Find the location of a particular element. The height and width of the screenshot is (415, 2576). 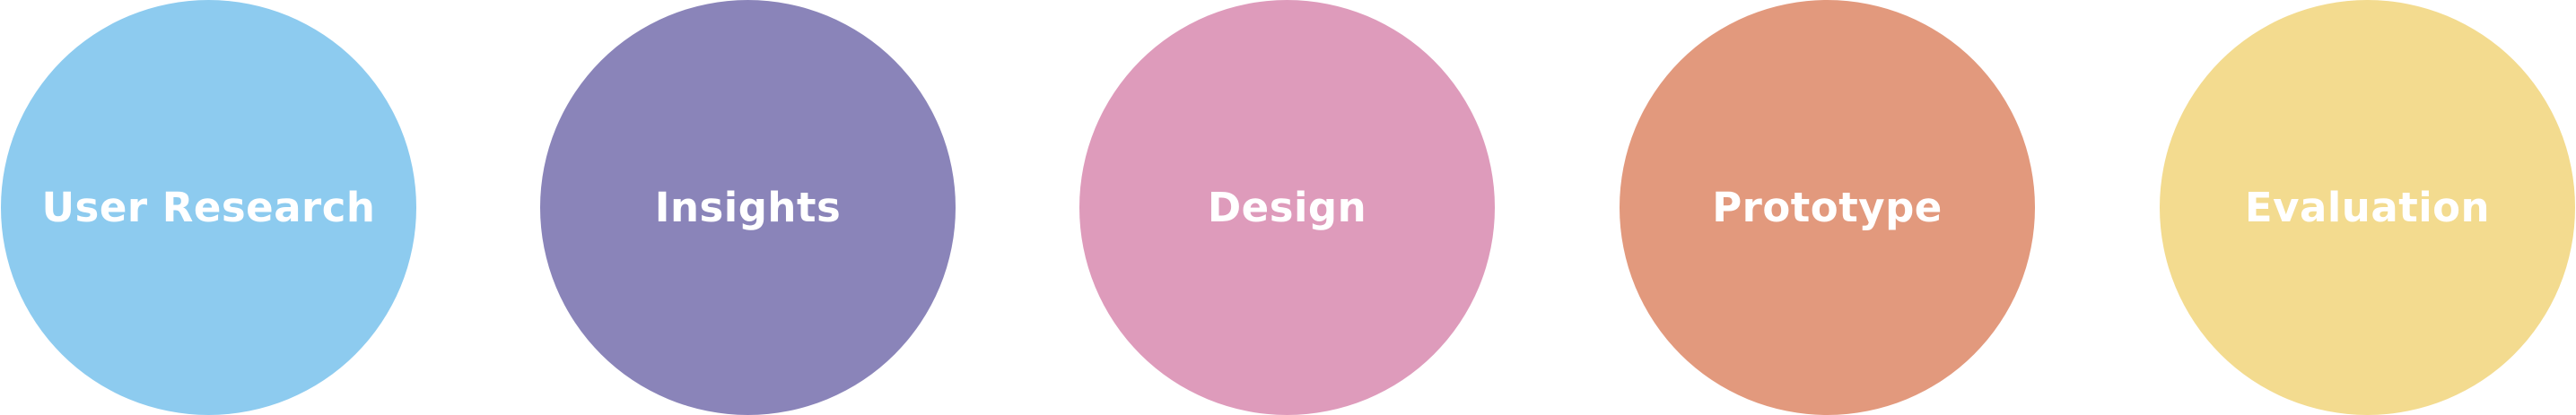

step-label: Insights is located at coordinates (748, 207).